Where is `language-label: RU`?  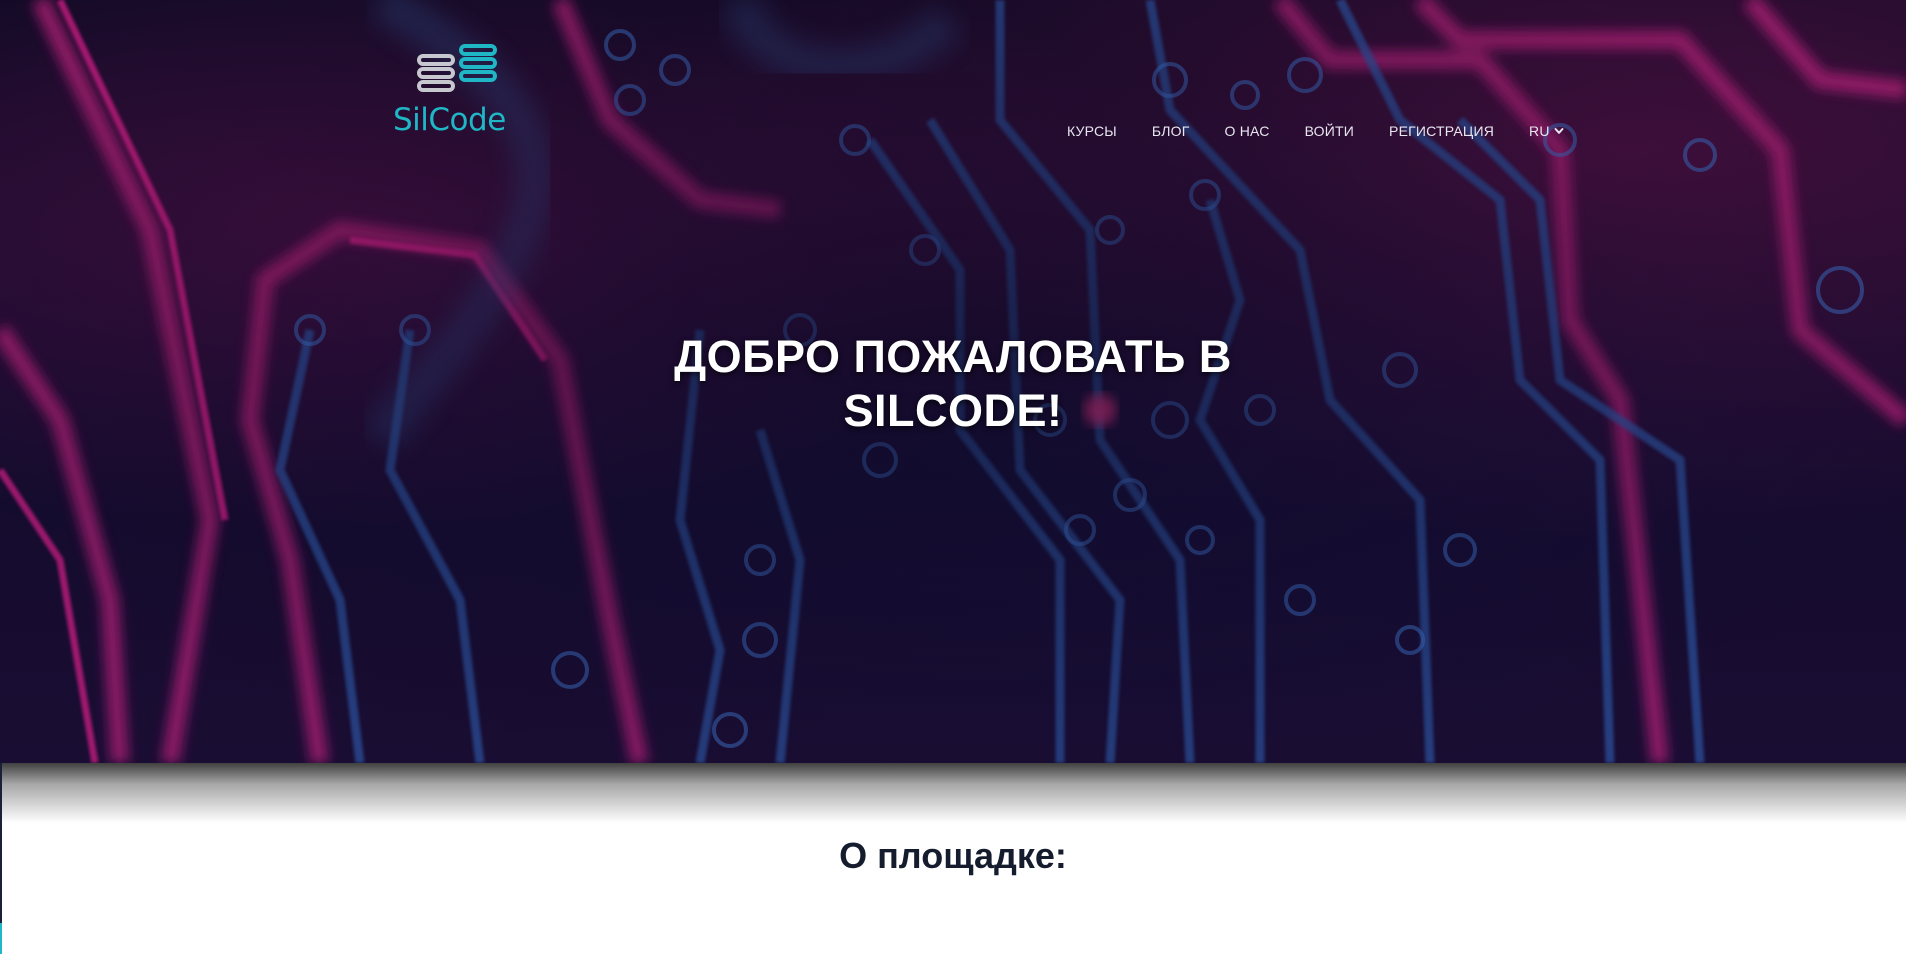
language-label: RU is located at coordinates (1539, 131).